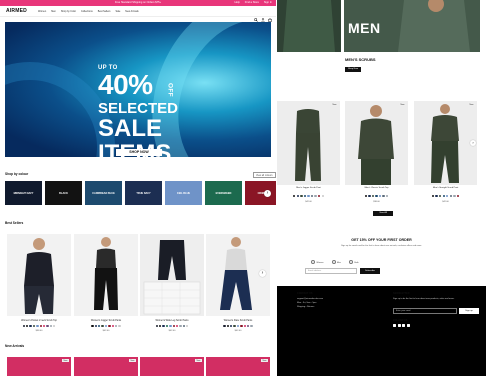  What do you see at coordinates (87, 11) in the screenshot?
I see `nav-collections: Collections` at bounding box center [87, 11].